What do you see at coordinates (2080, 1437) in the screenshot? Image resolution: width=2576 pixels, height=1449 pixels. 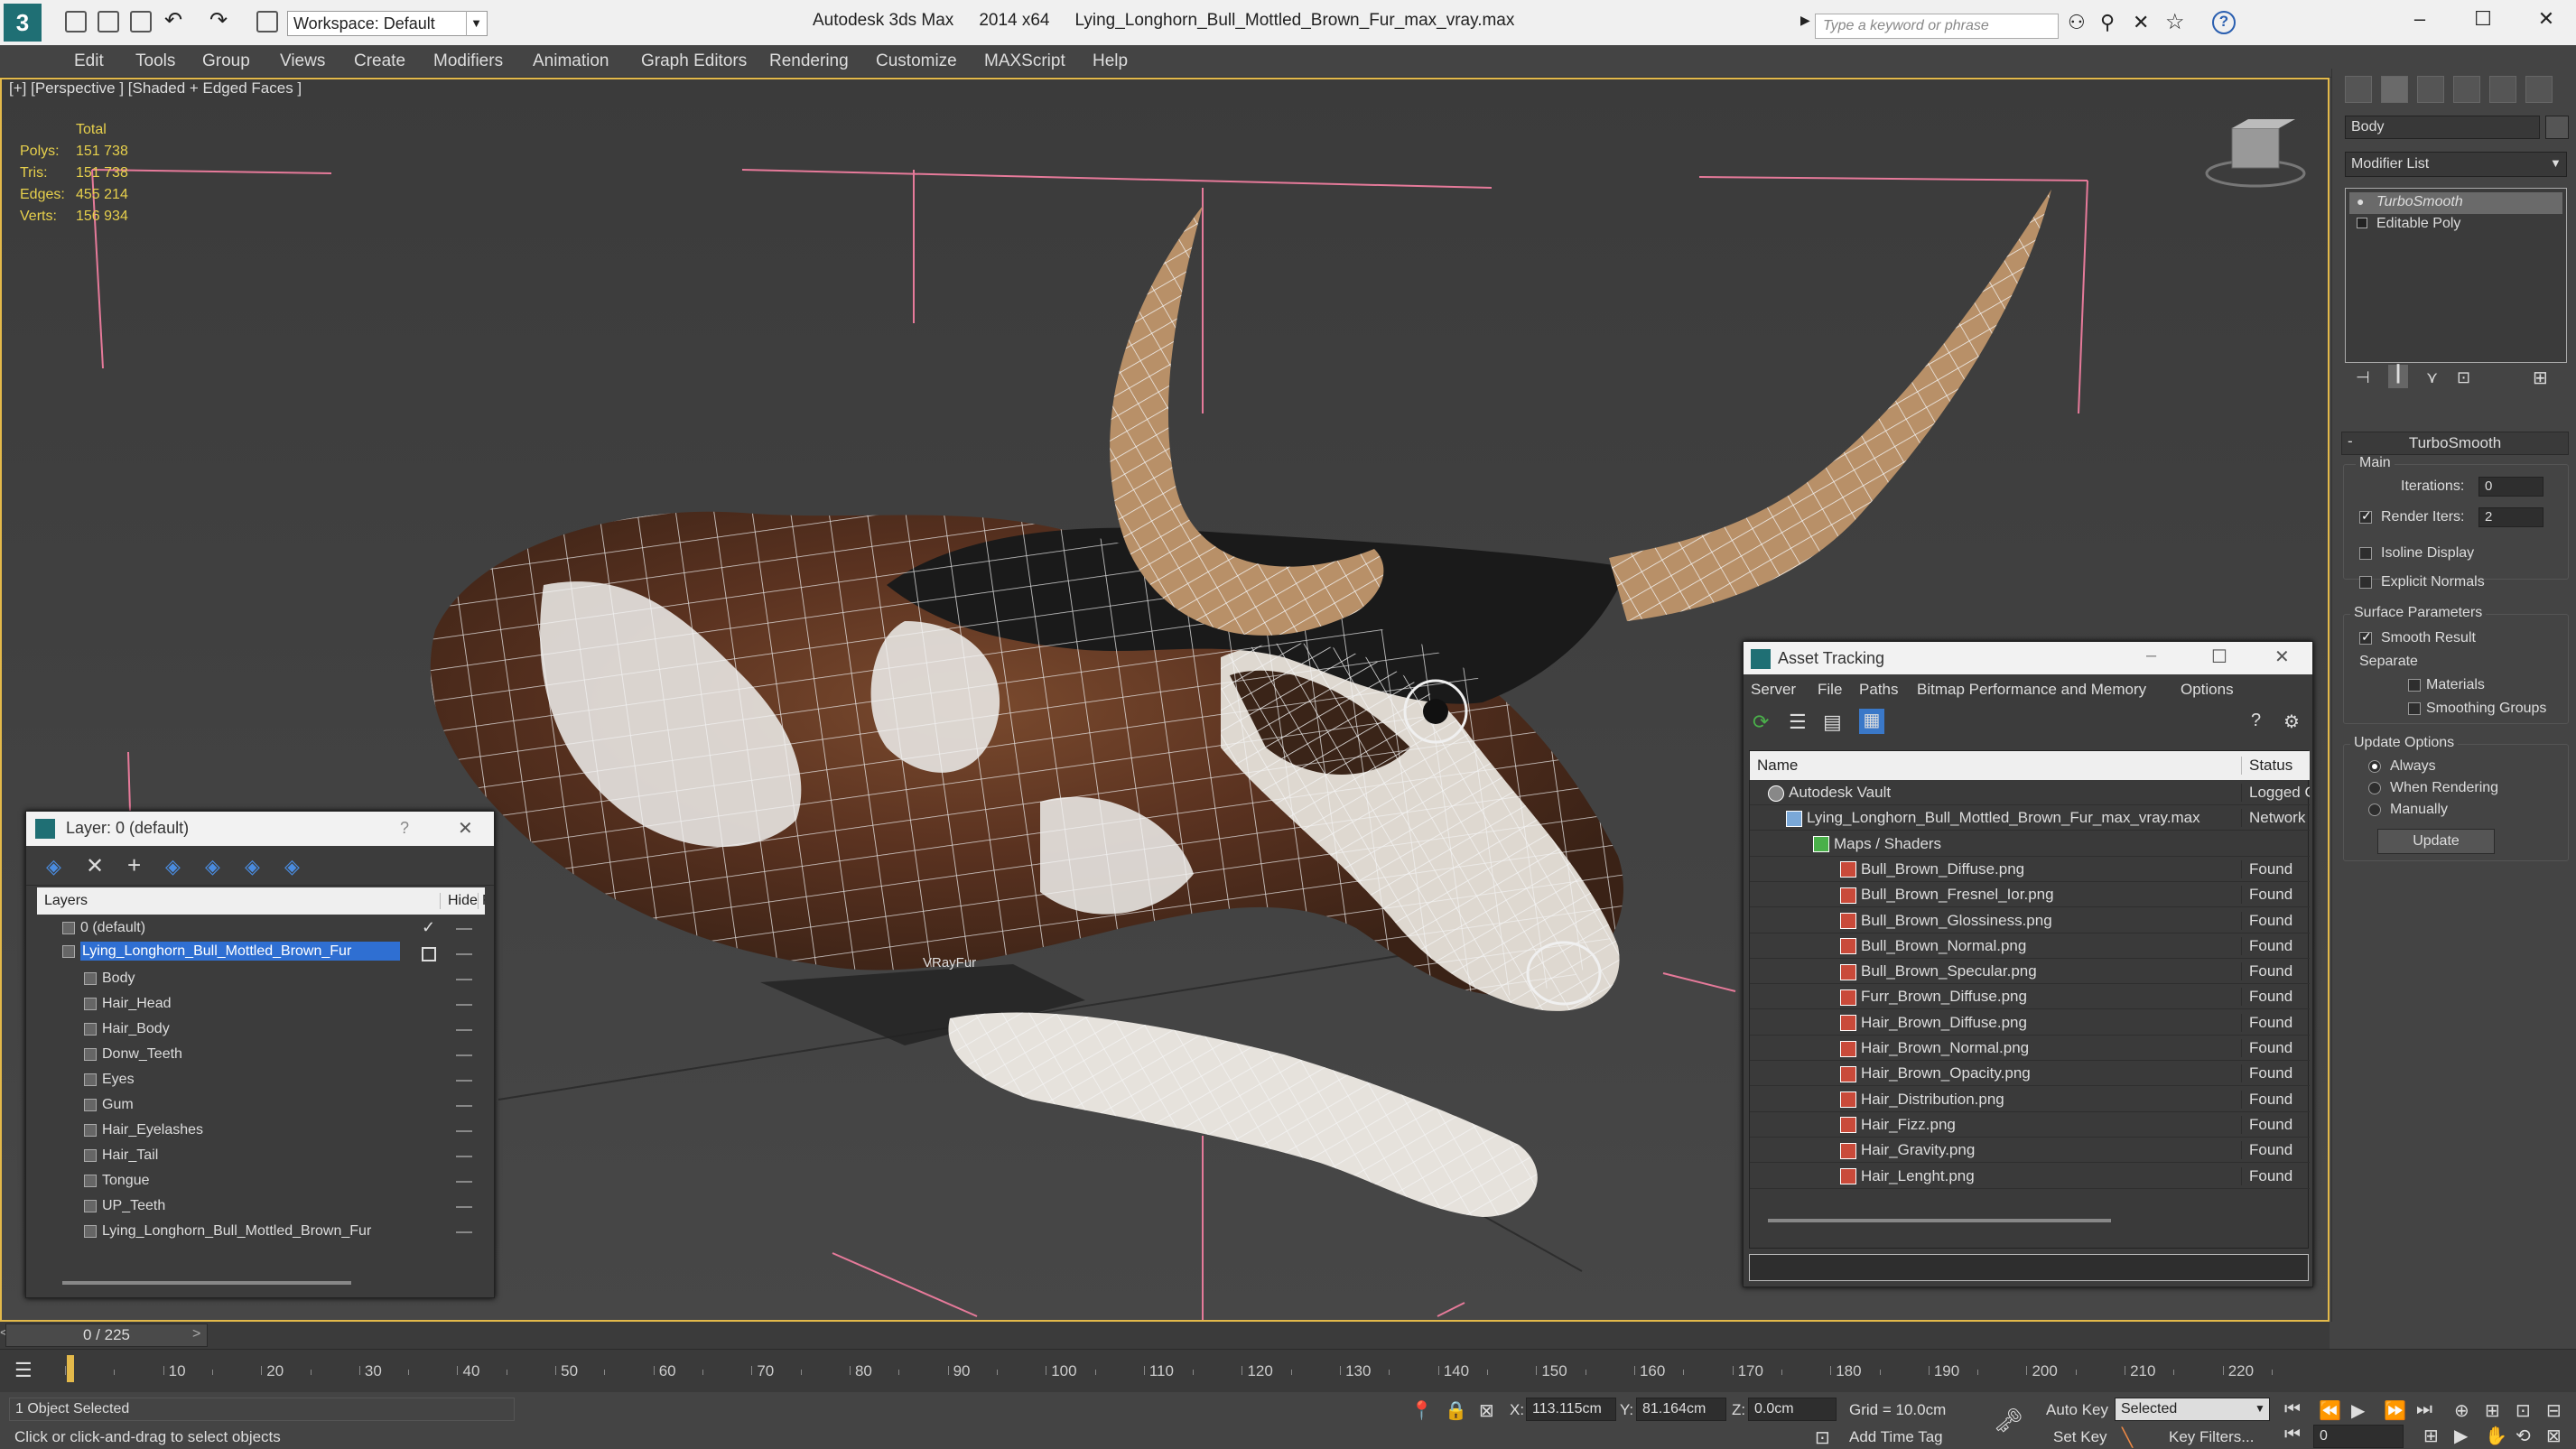 I see `set-key-button: Set Key` at bounding box center [2080, 1437].